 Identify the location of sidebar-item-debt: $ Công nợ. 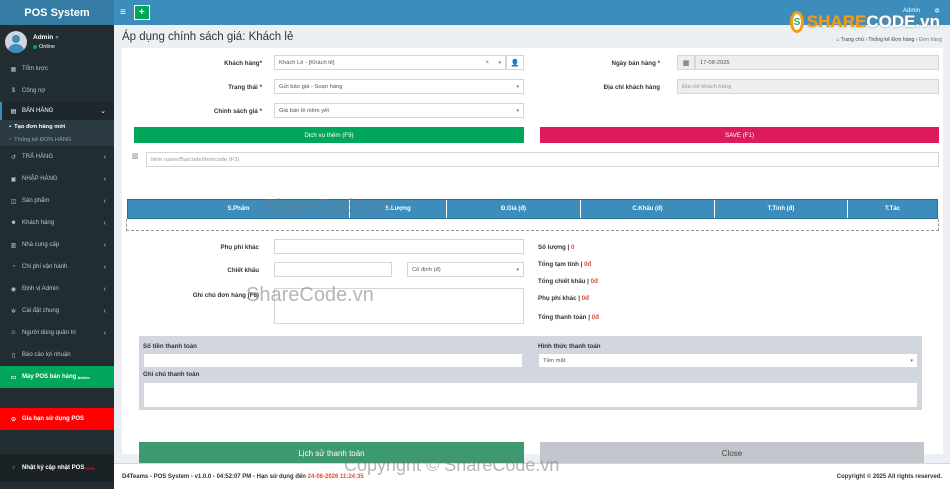
(57, 91).